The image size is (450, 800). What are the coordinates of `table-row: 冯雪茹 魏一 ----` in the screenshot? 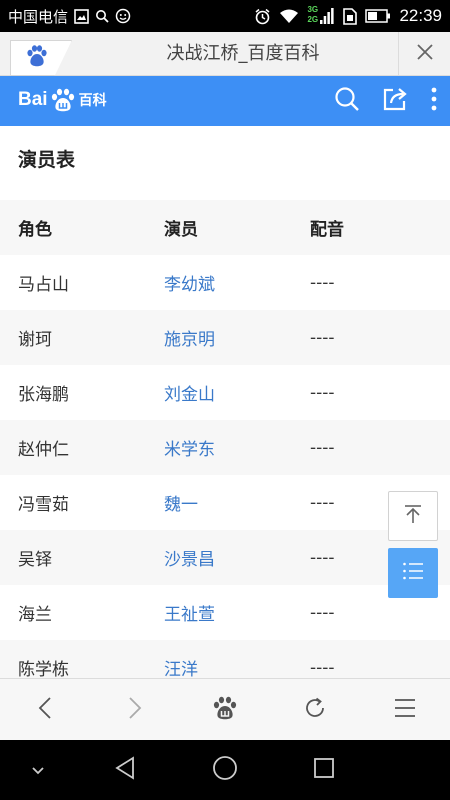 It's located at (225, 502).